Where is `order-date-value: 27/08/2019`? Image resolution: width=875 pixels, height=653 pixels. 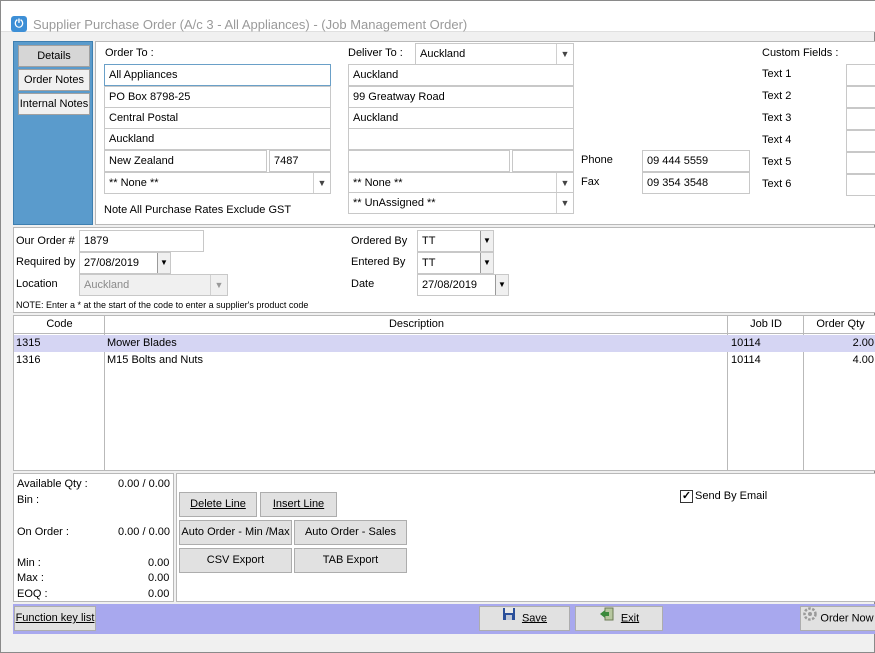
order-date-value: 27/08/2019 is located at coordinates (450, 285).